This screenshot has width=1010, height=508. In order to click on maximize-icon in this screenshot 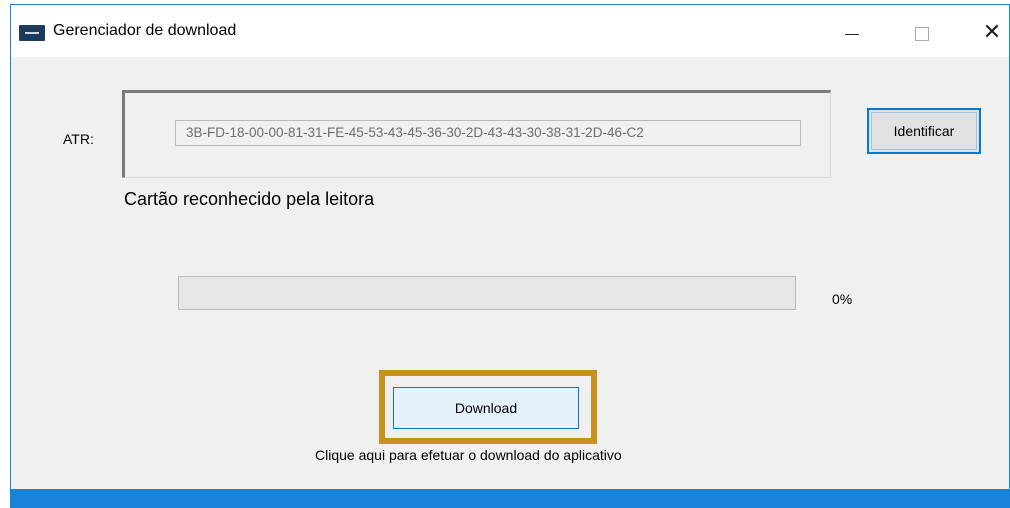, I will do `click(922, 34)`.